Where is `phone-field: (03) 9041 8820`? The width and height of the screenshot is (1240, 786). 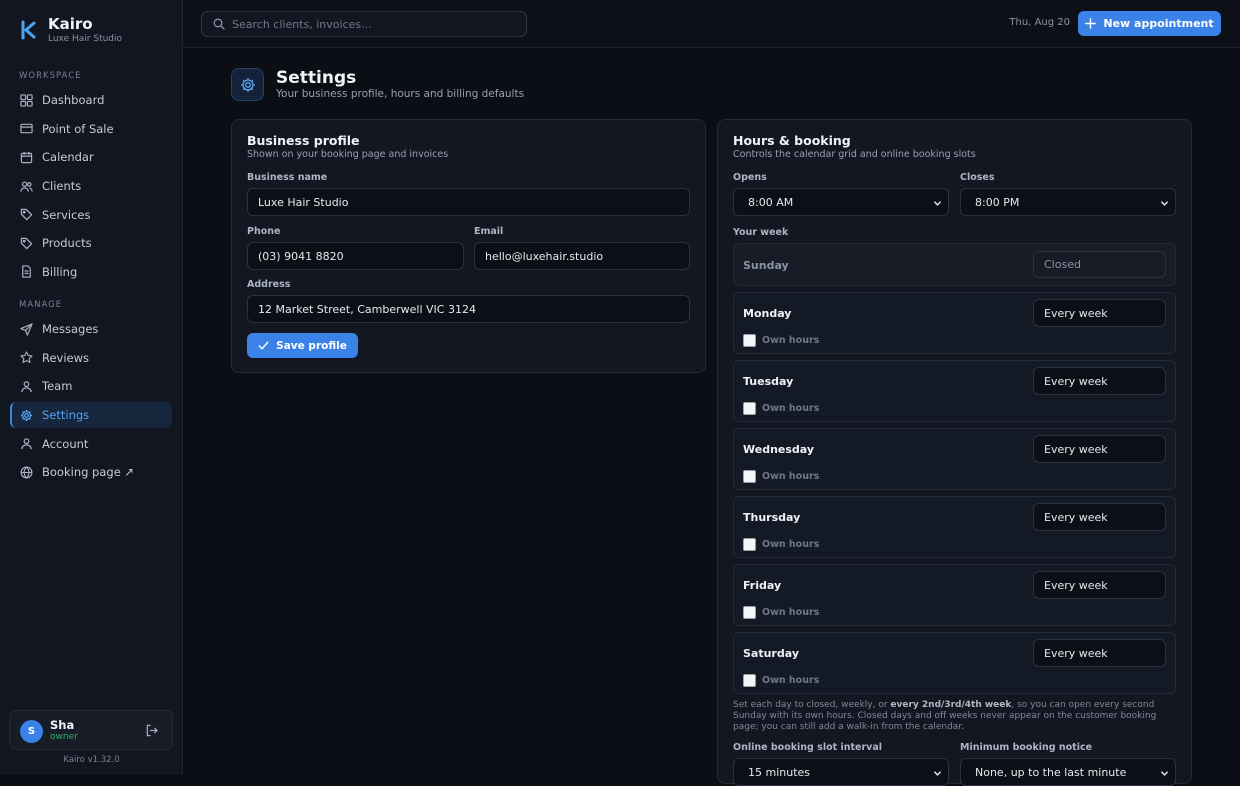 phone-field: (03) 9041 8820 is located at coordinates (355, 256).